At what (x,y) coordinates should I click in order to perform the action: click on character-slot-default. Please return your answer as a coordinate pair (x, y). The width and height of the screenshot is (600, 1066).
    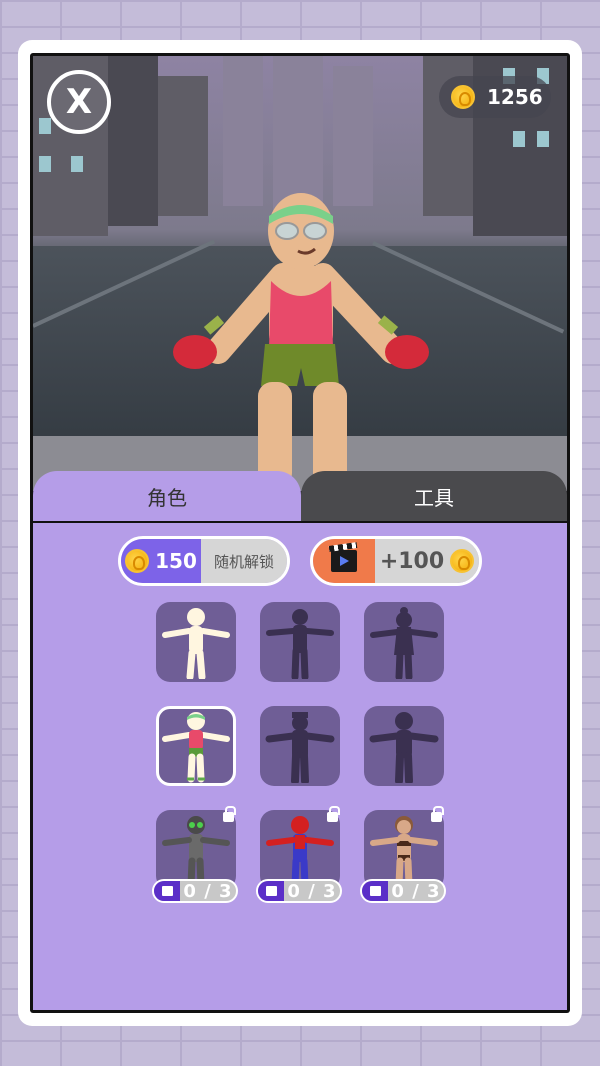
    Looking at the image, I should click on (196, 642).